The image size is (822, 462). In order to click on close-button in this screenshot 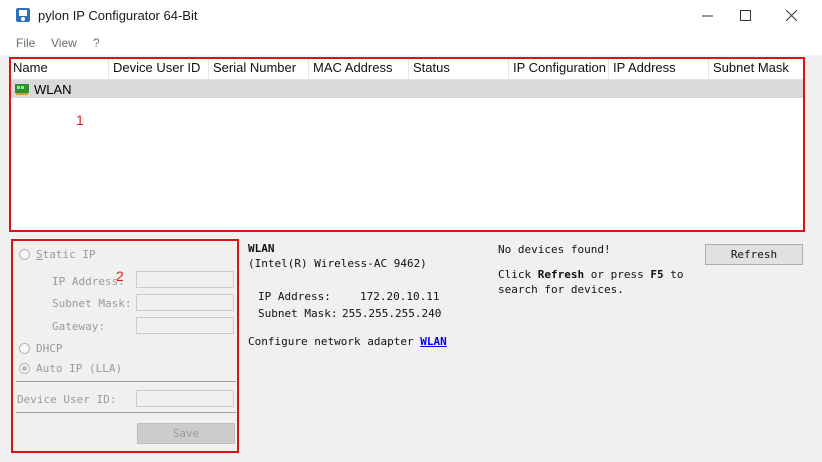, I will do `click(791, 15)`.